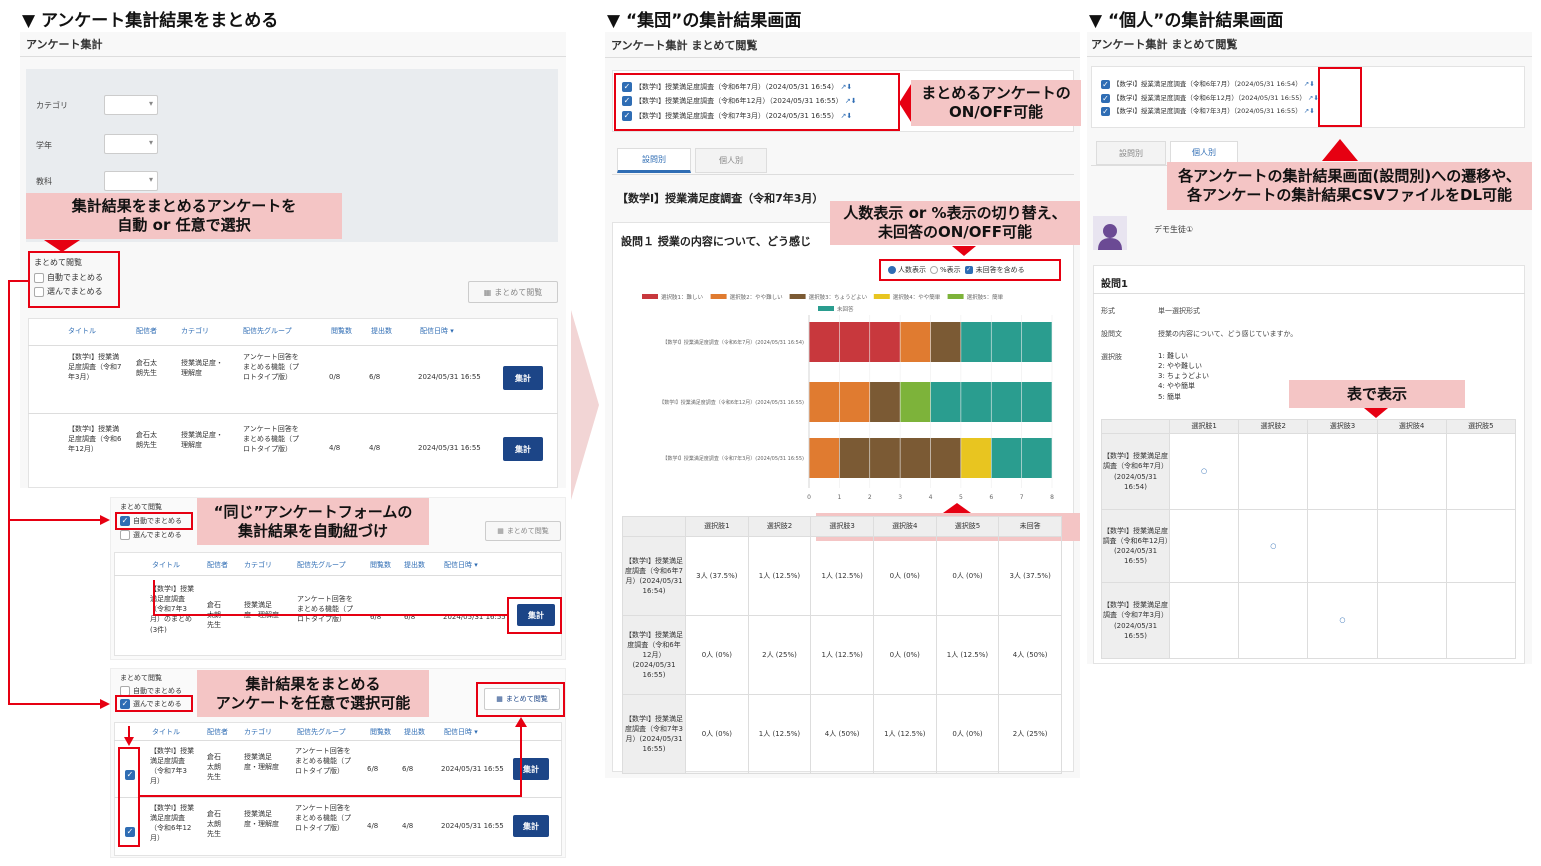  What do you see at coordinates (961, 497) in the screenshot?
I see `x-tick-label: 5` at bounding box center [961, 497].